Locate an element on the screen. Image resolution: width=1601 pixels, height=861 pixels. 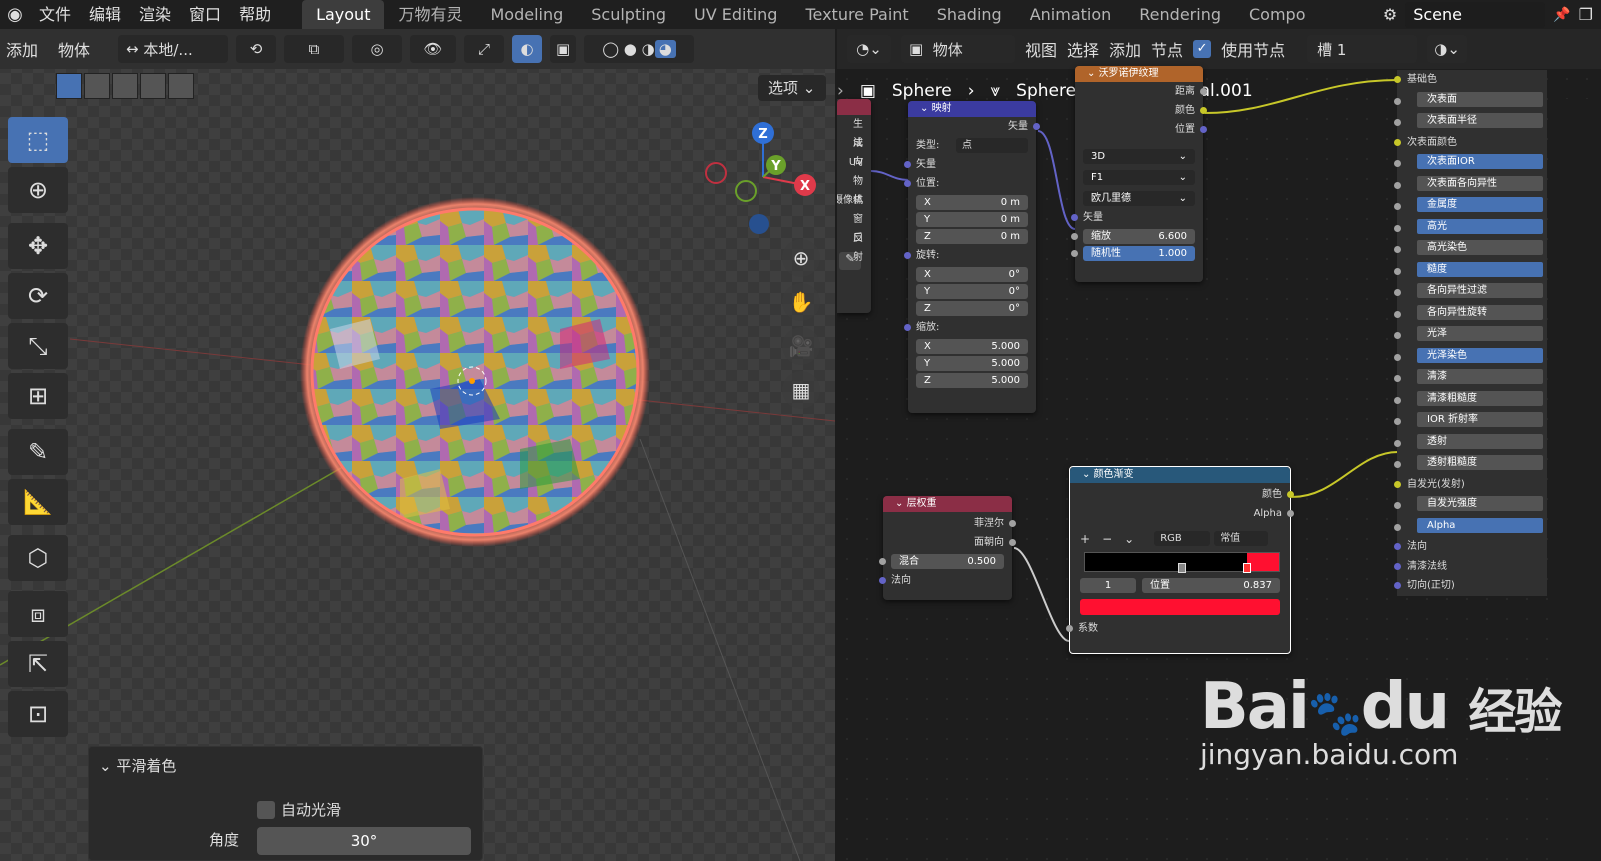
smooth-panel-title: ⌄ 平滑着色 is located at coordinates (285, 765).